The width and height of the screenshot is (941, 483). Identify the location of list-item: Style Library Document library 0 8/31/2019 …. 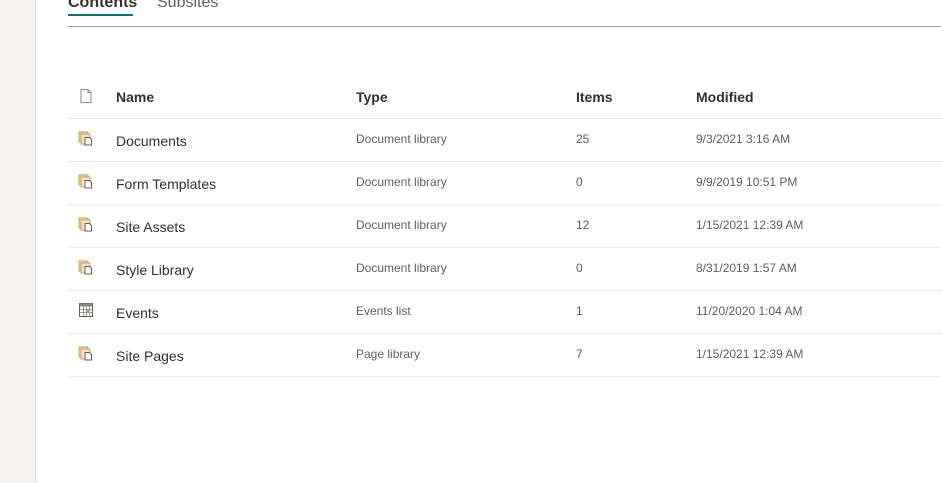
(504, 269).